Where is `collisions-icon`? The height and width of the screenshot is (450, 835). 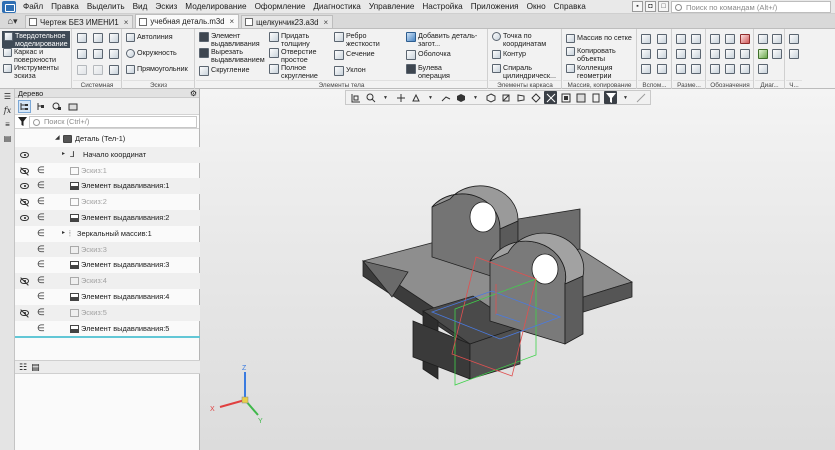
collisions-icon is located at coordinates (777, 54).